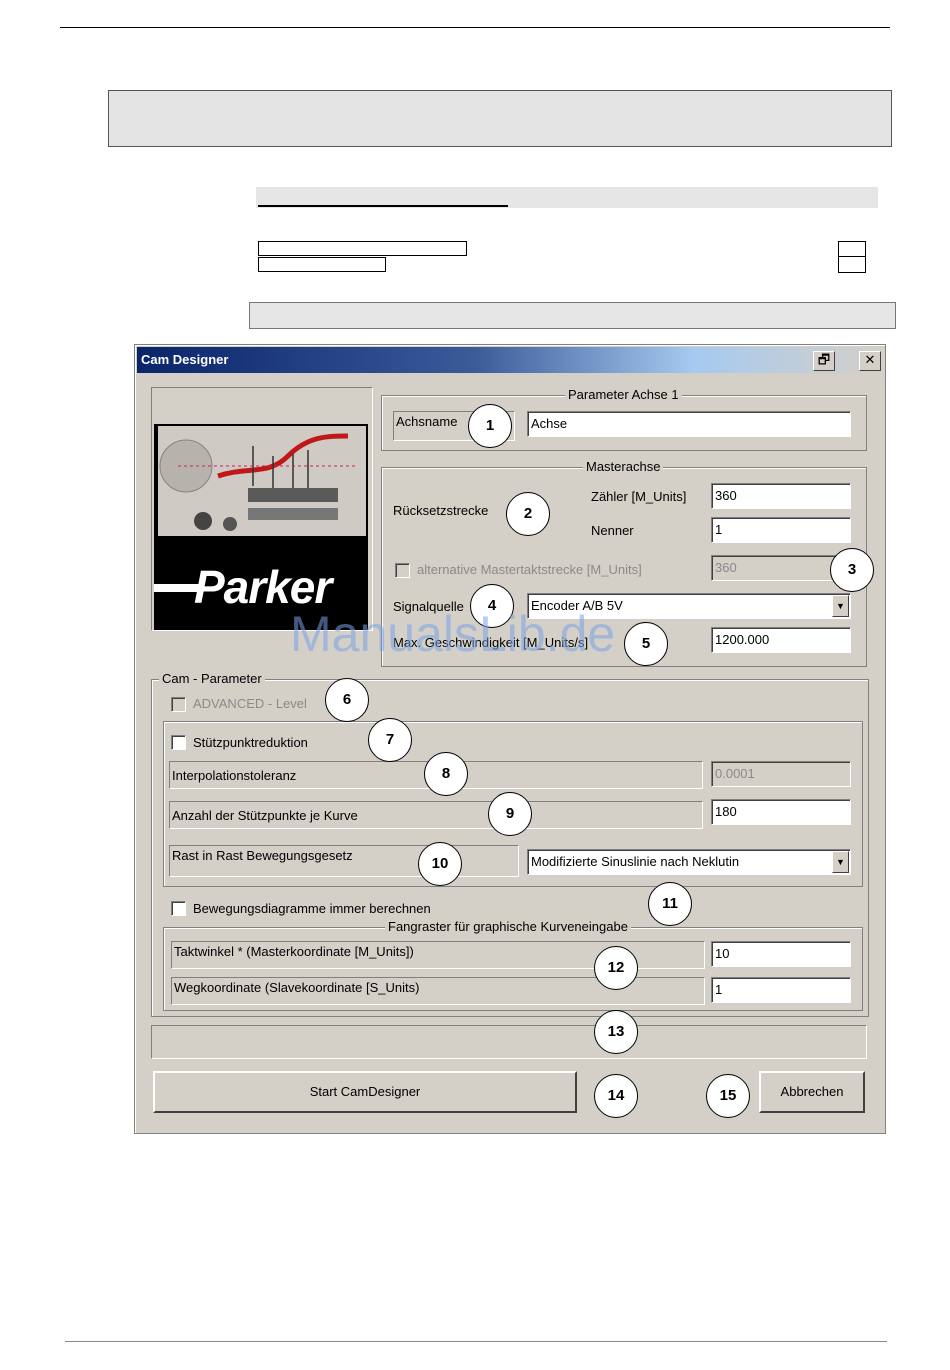  Describe the element at coordinates (347, 700) in the screenshot. I see `callout-6: 6` at that location.